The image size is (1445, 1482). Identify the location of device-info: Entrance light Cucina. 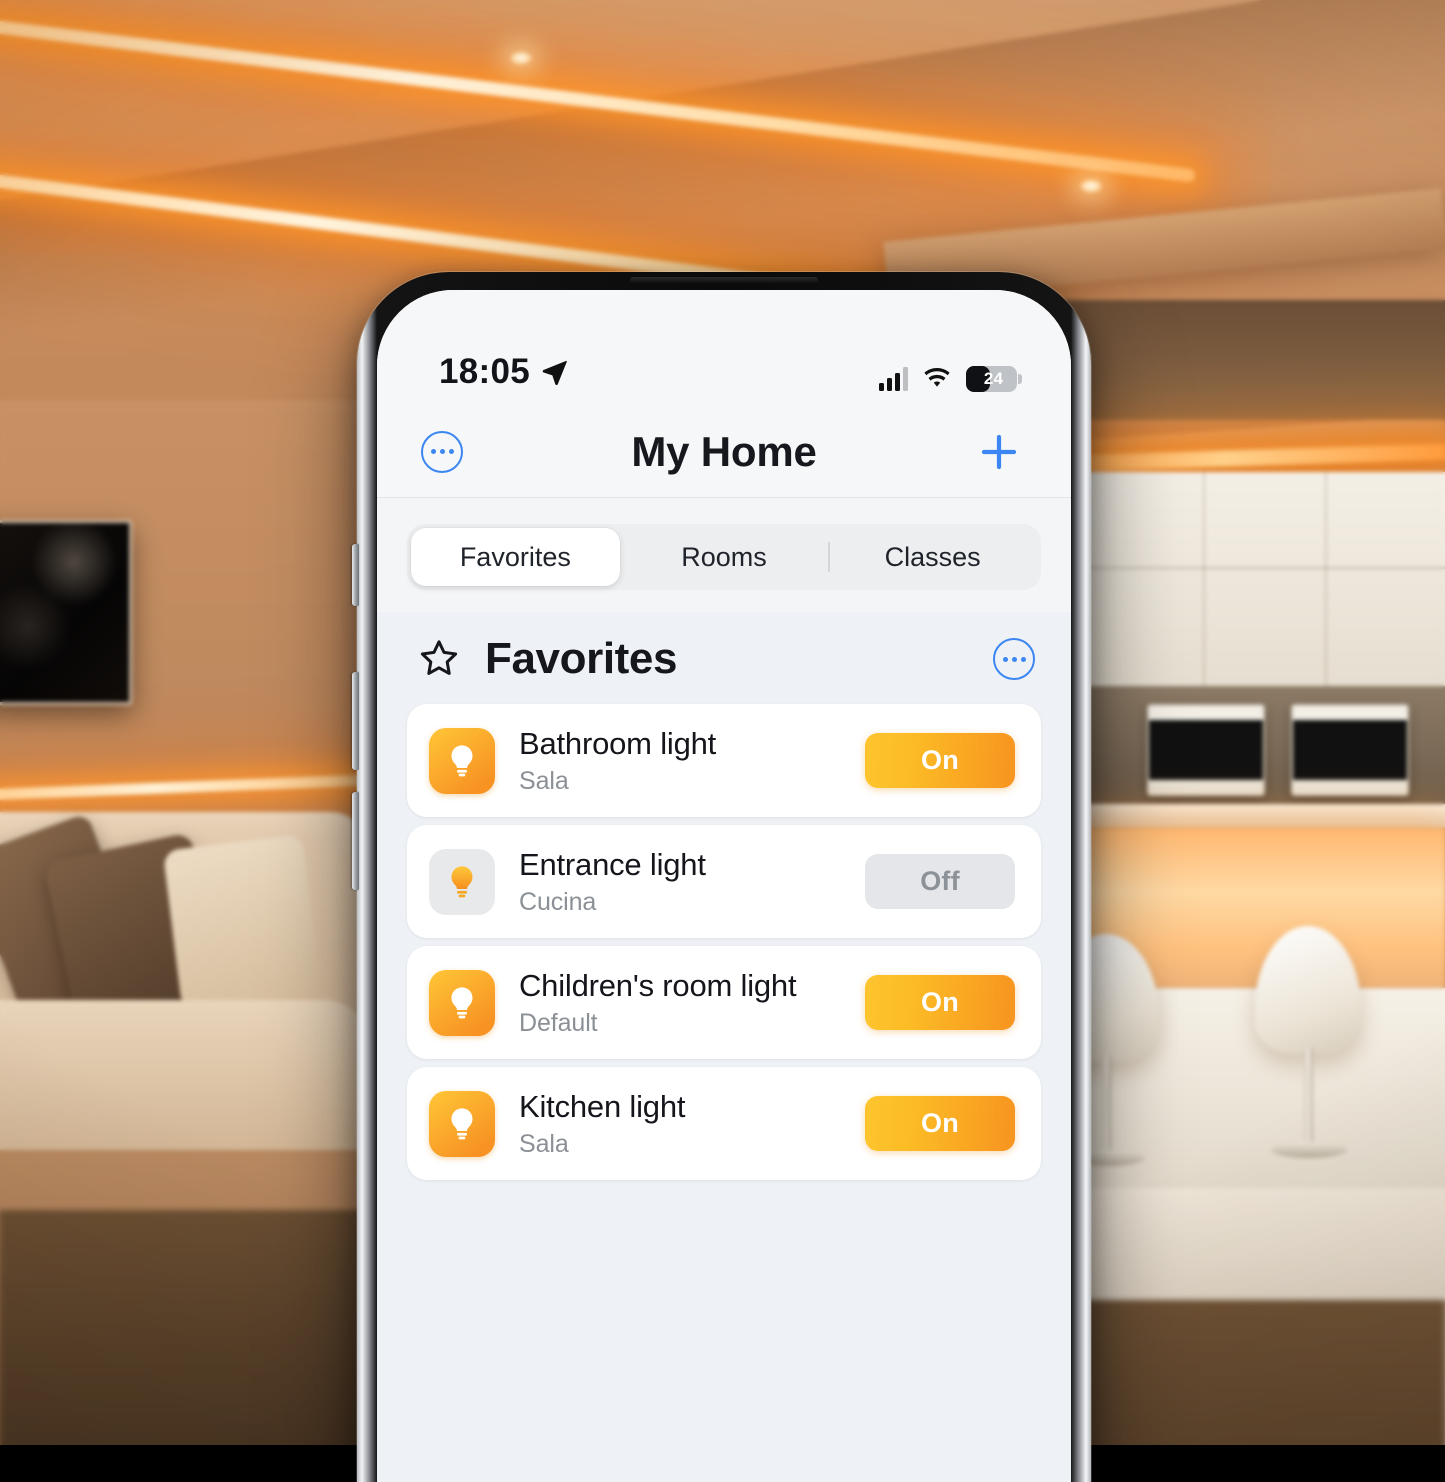
(680, 882).